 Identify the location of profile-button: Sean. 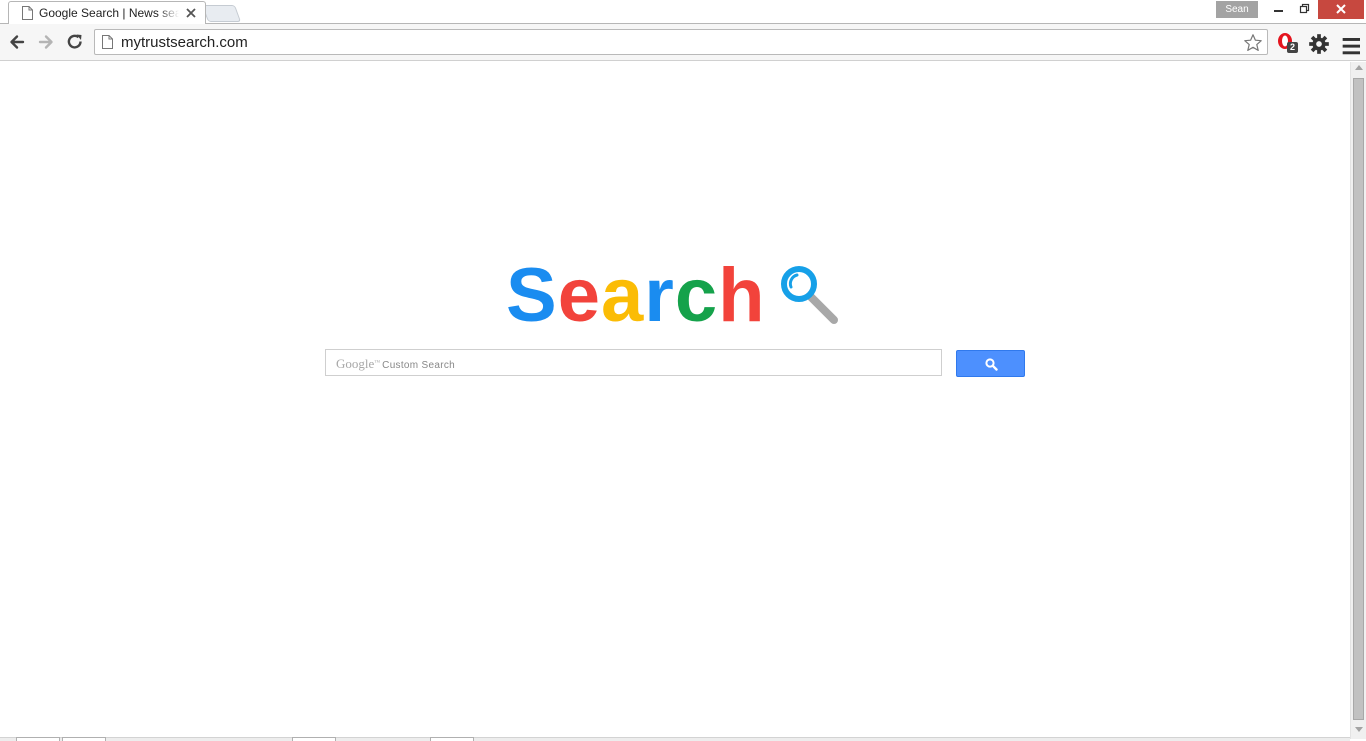
(1237, 9).